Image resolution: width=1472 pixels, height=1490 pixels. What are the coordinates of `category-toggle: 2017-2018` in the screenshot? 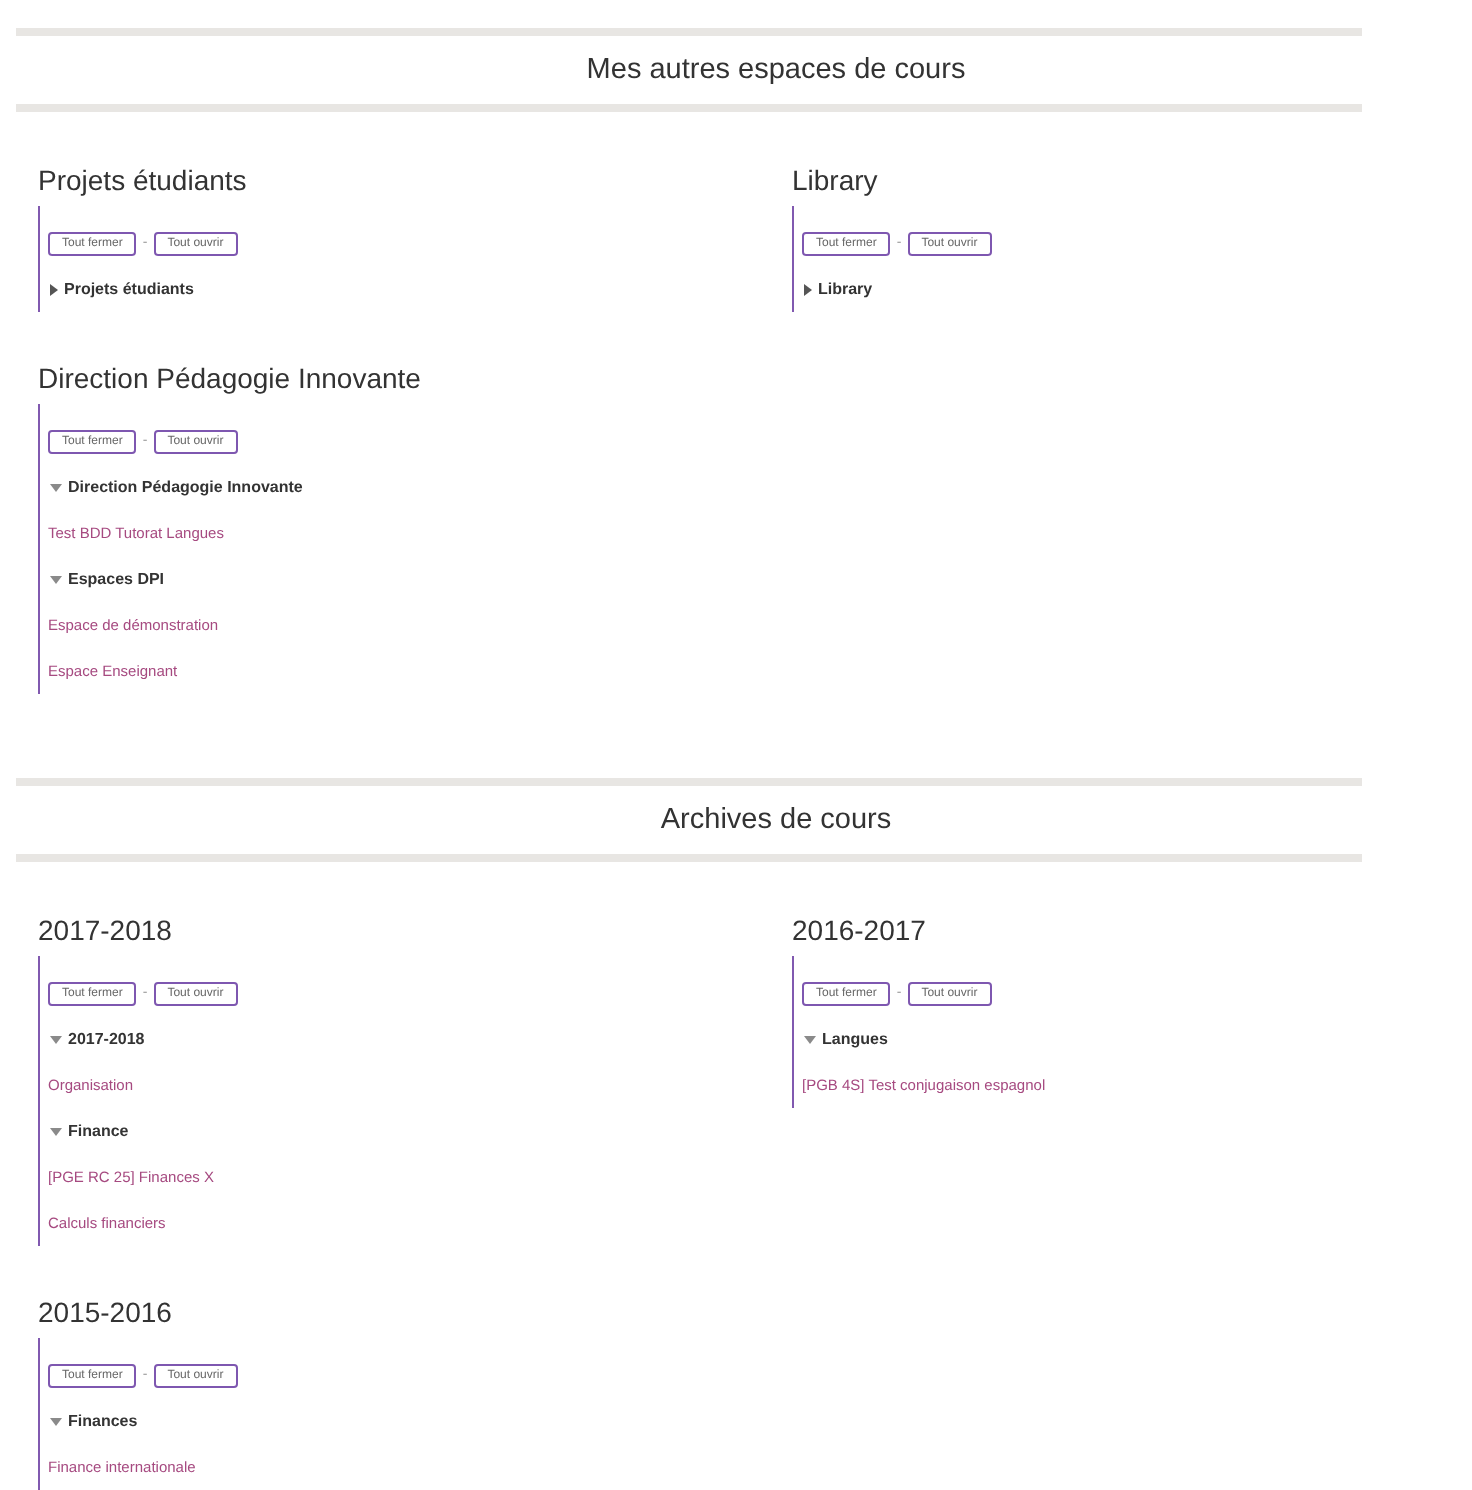 It's located at (97, 1039).